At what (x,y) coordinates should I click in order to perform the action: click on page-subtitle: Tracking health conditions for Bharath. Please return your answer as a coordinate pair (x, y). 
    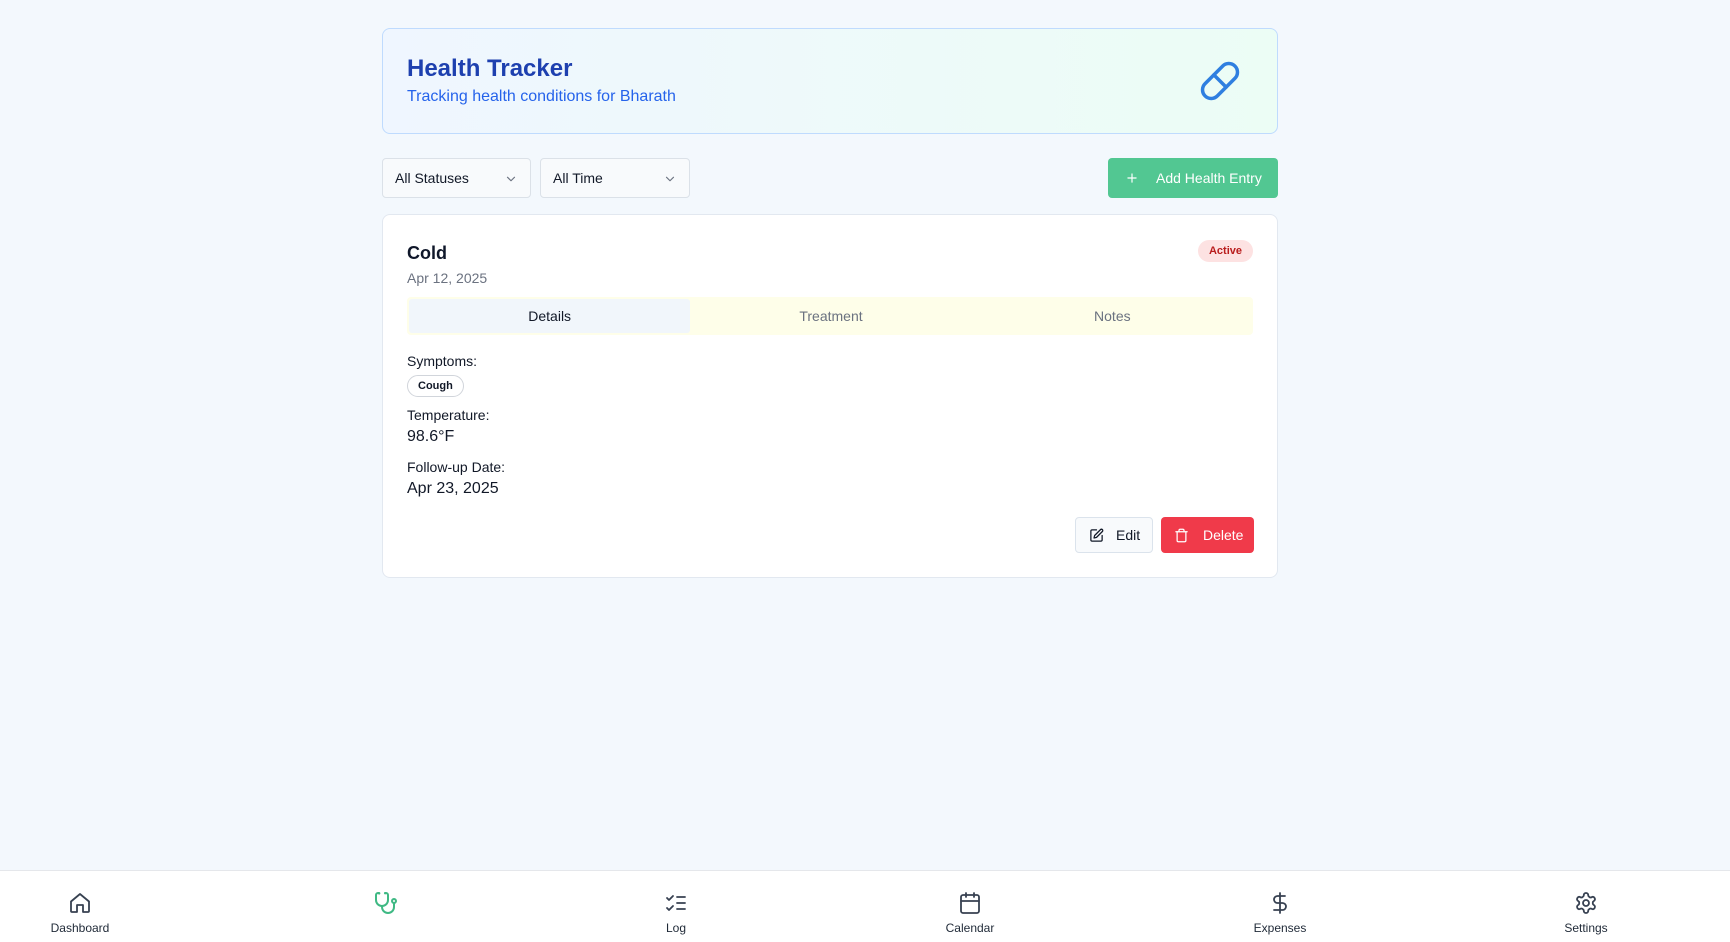
    Looking at the image, I should click on (541, 96).